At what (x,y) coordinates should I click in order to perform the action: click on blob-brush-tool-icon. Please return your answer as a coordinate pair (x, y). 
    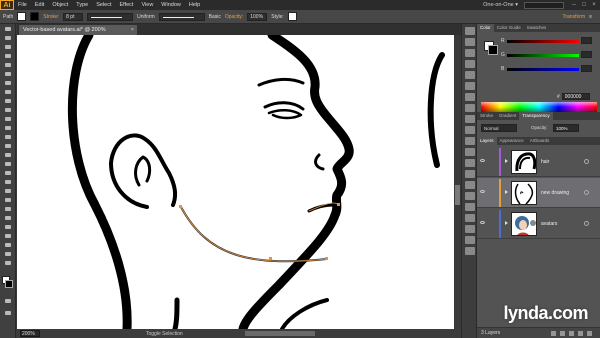
    Looking at the image, I should click on (8, 110).